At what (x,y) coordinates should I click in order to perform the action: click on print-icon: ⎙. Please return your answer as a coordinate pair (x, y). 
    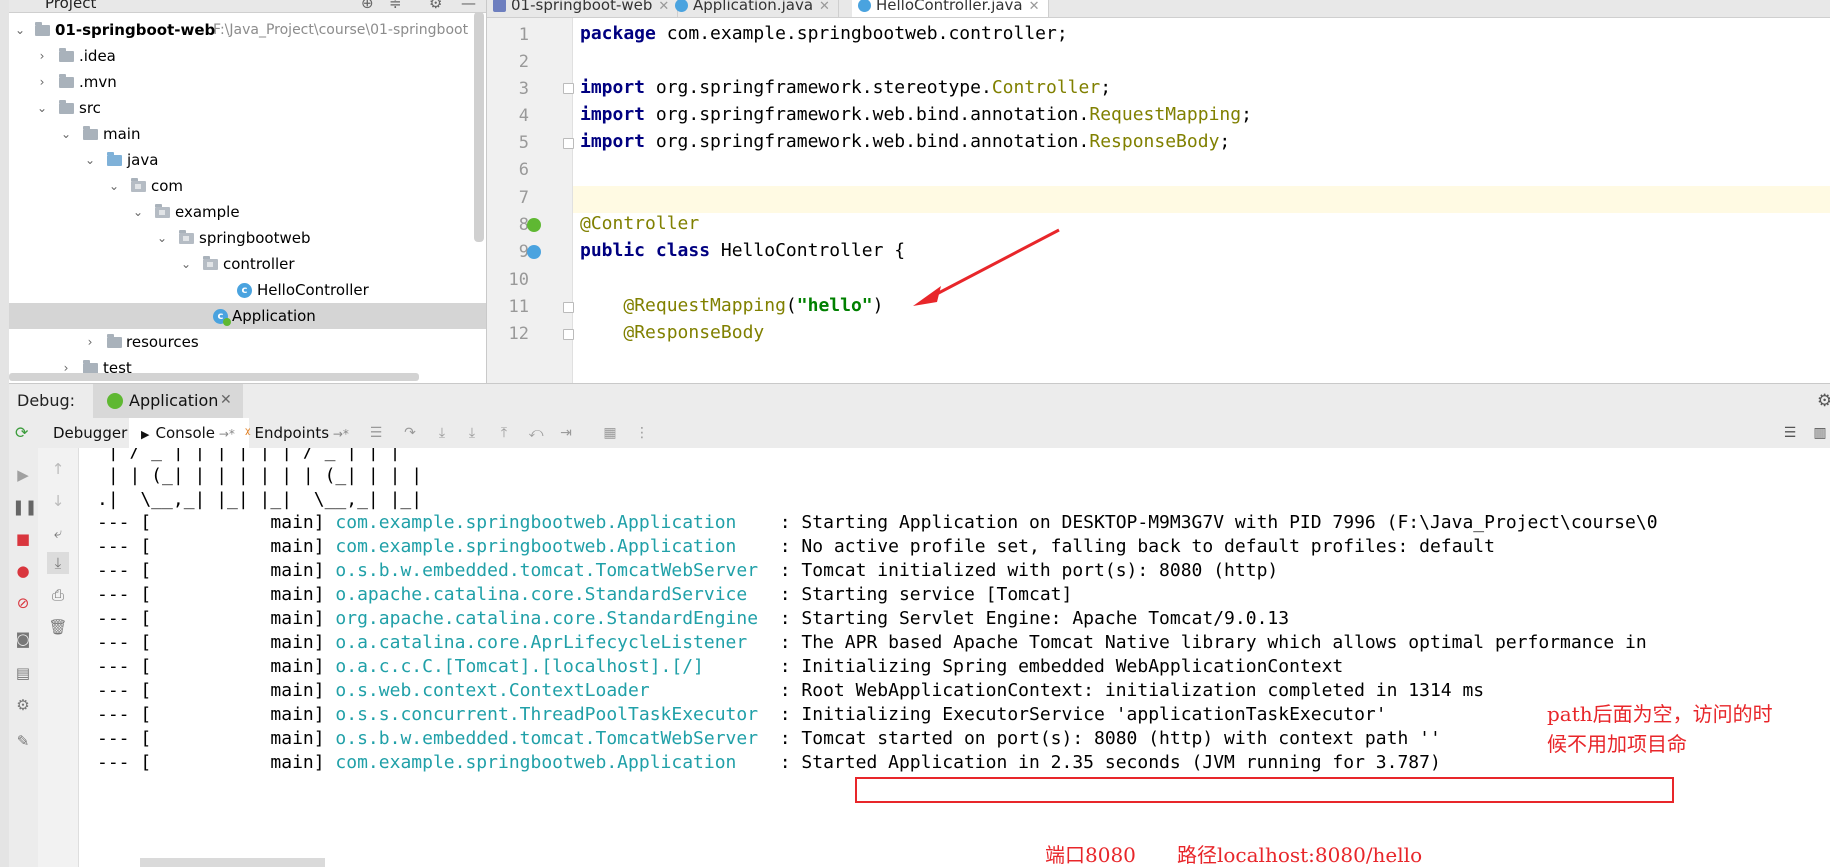
    Looking at the image, I should click on (58, 595).